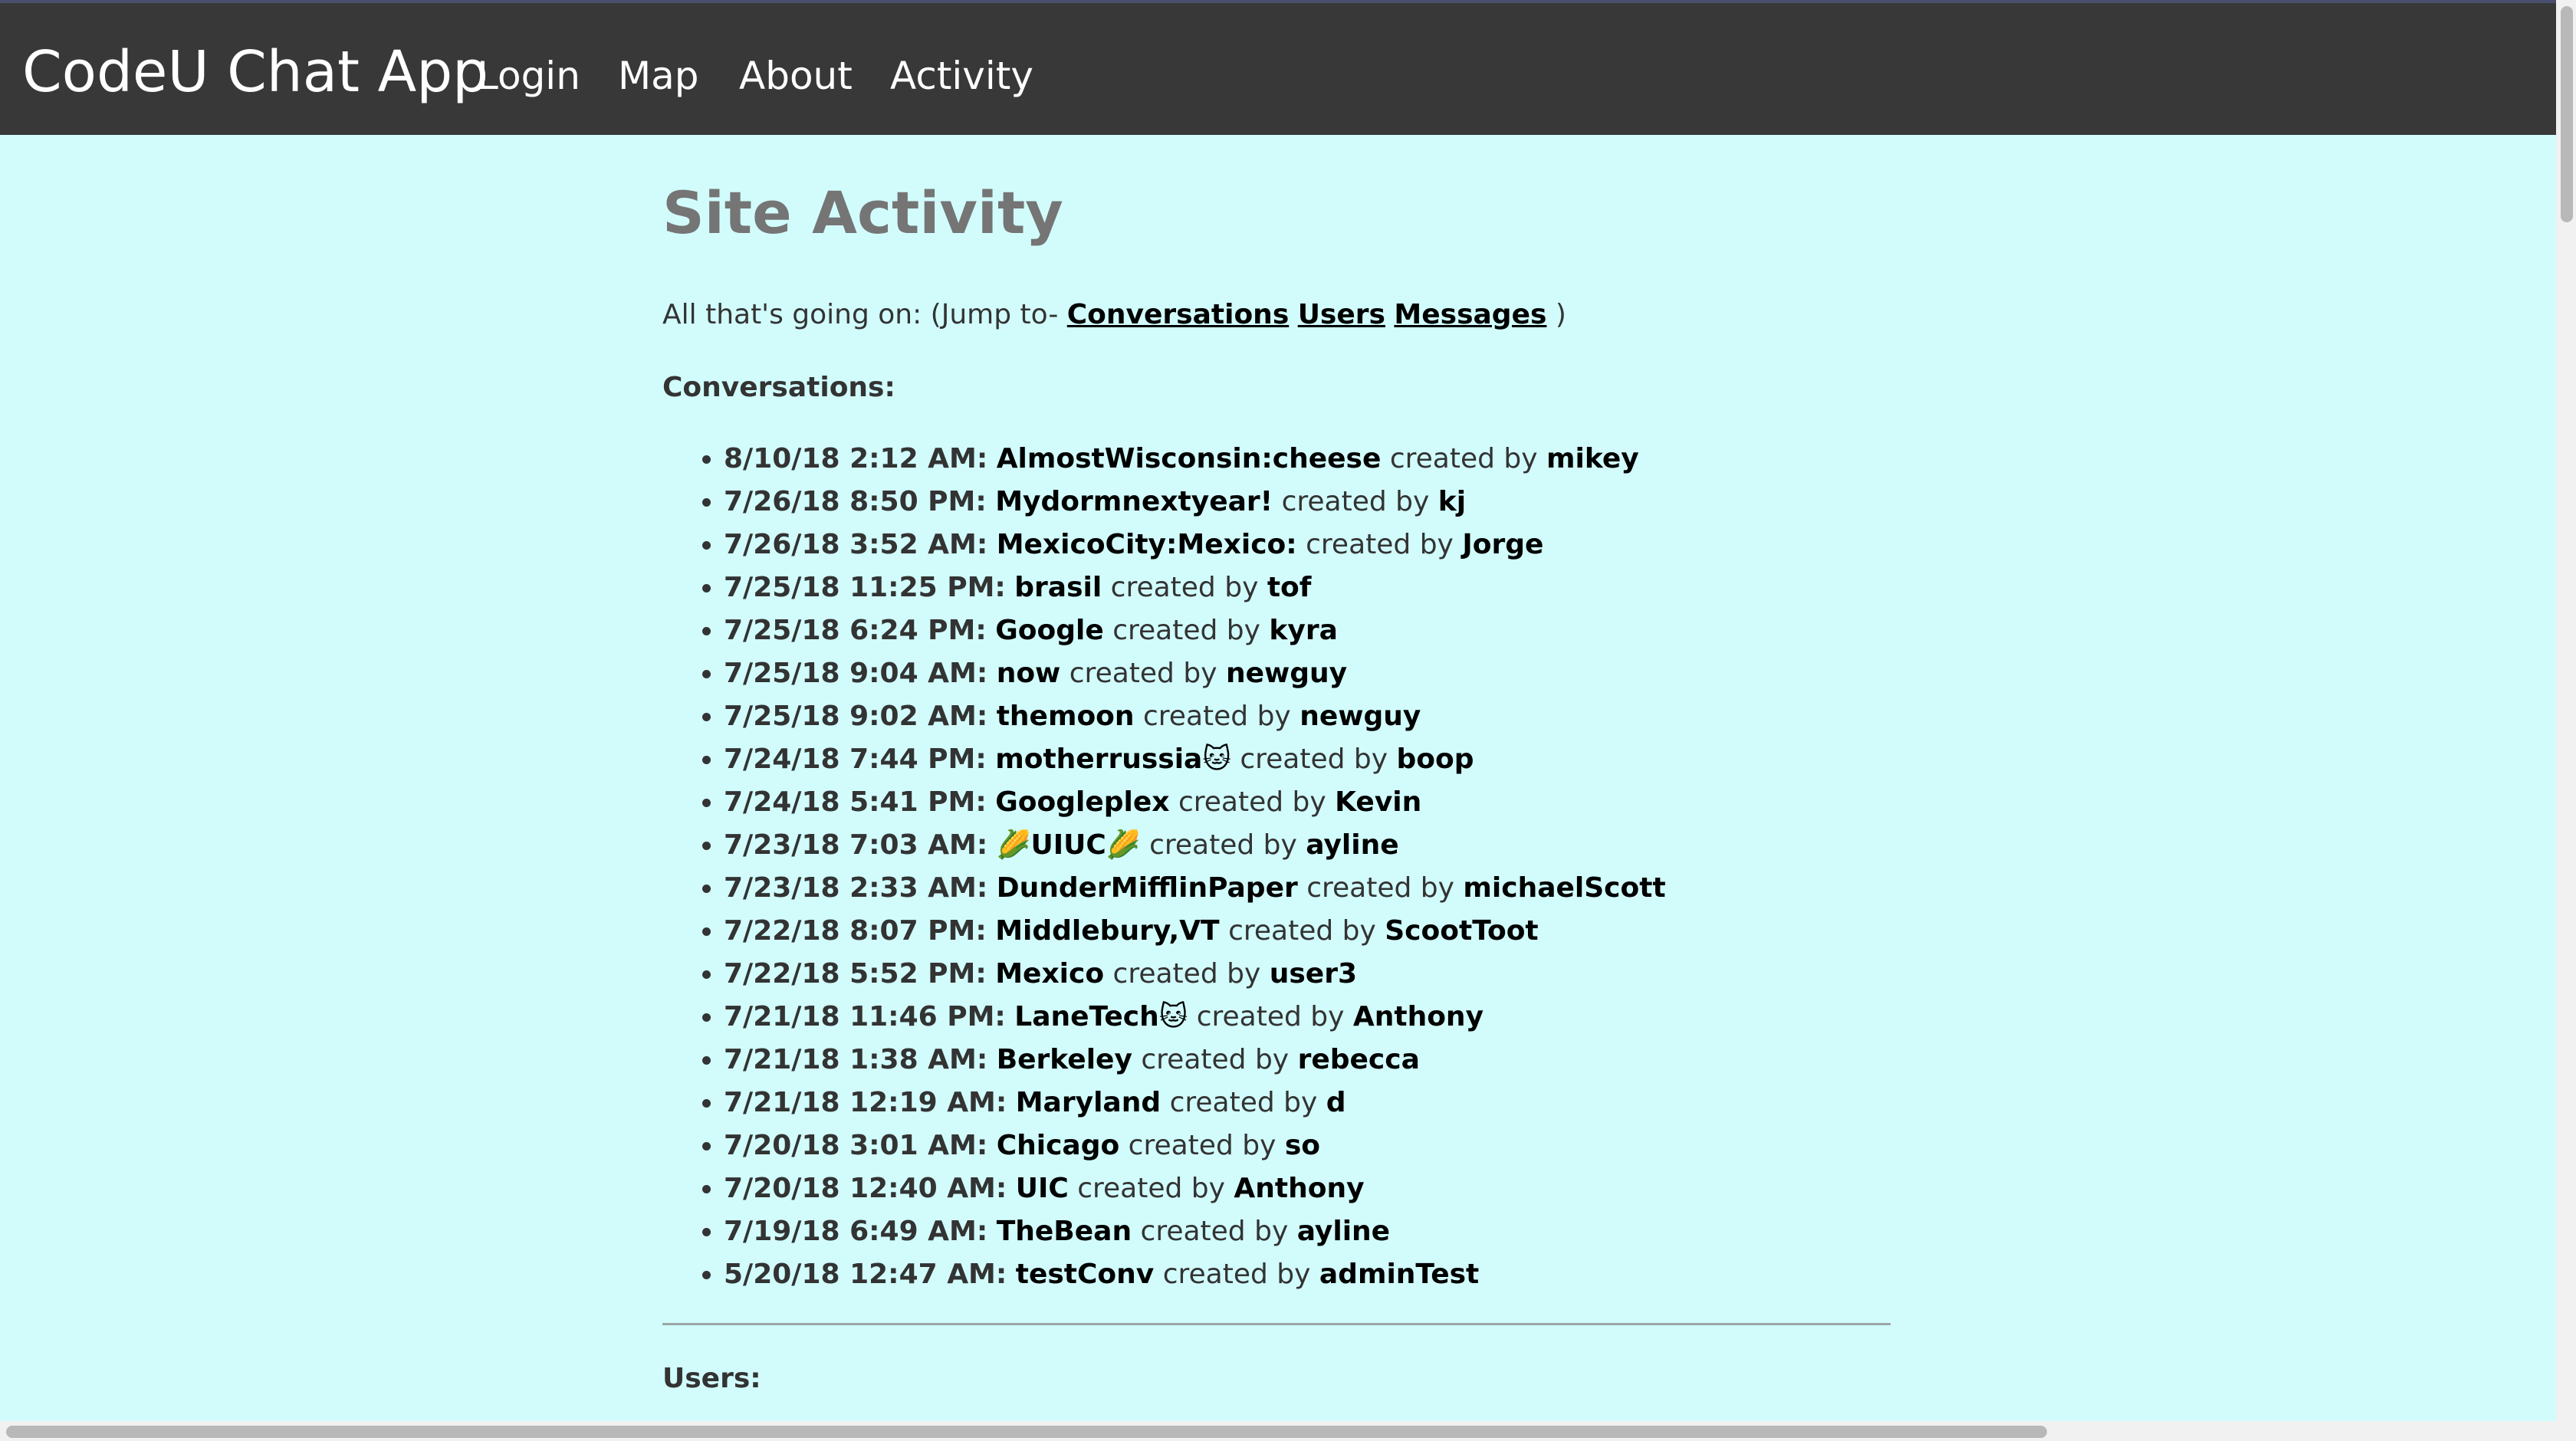  Describe the element at coordinates (866, 1102) in the screenshot. I see `conversation-time: 7/21/18 12:19 AM:` at that location.